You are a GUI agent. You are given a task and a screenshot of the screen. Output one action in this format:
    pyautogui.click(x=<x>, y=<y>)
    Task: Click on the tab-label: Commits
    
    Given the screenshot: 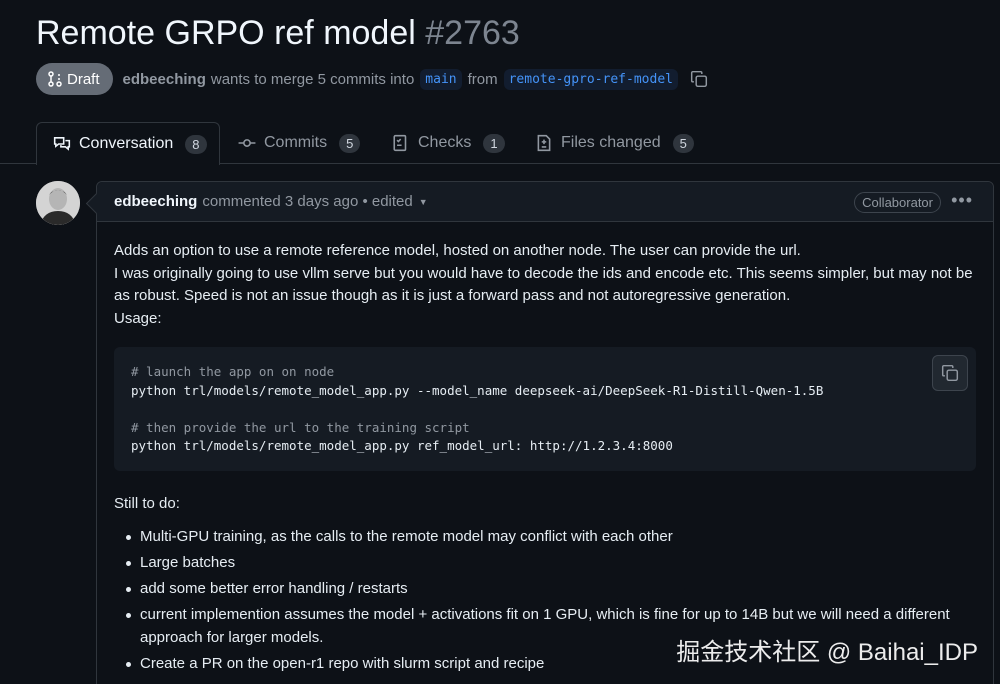 What is the action you would take?
    pyautogui.click(x=296, y=142)
    